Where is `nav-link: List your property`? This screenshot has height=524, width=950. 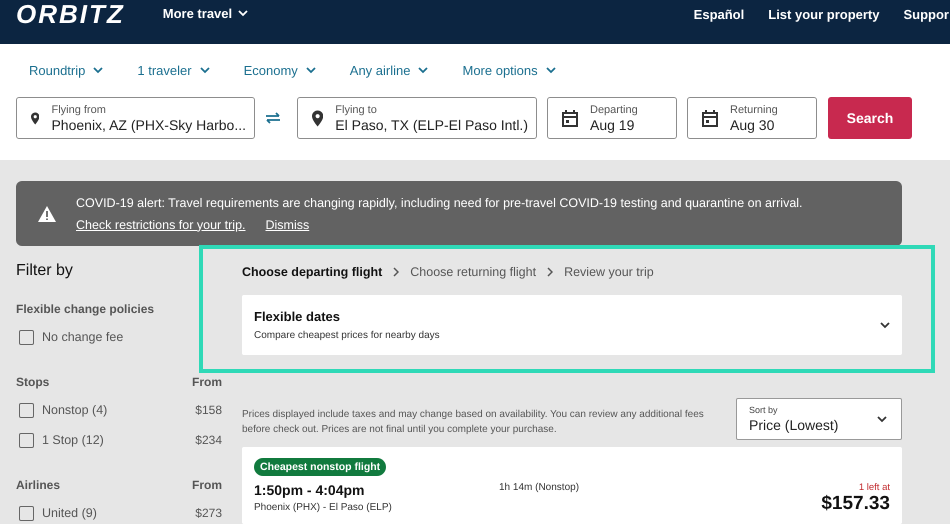 nav-link: List your property is located at coordinates (824, 14).